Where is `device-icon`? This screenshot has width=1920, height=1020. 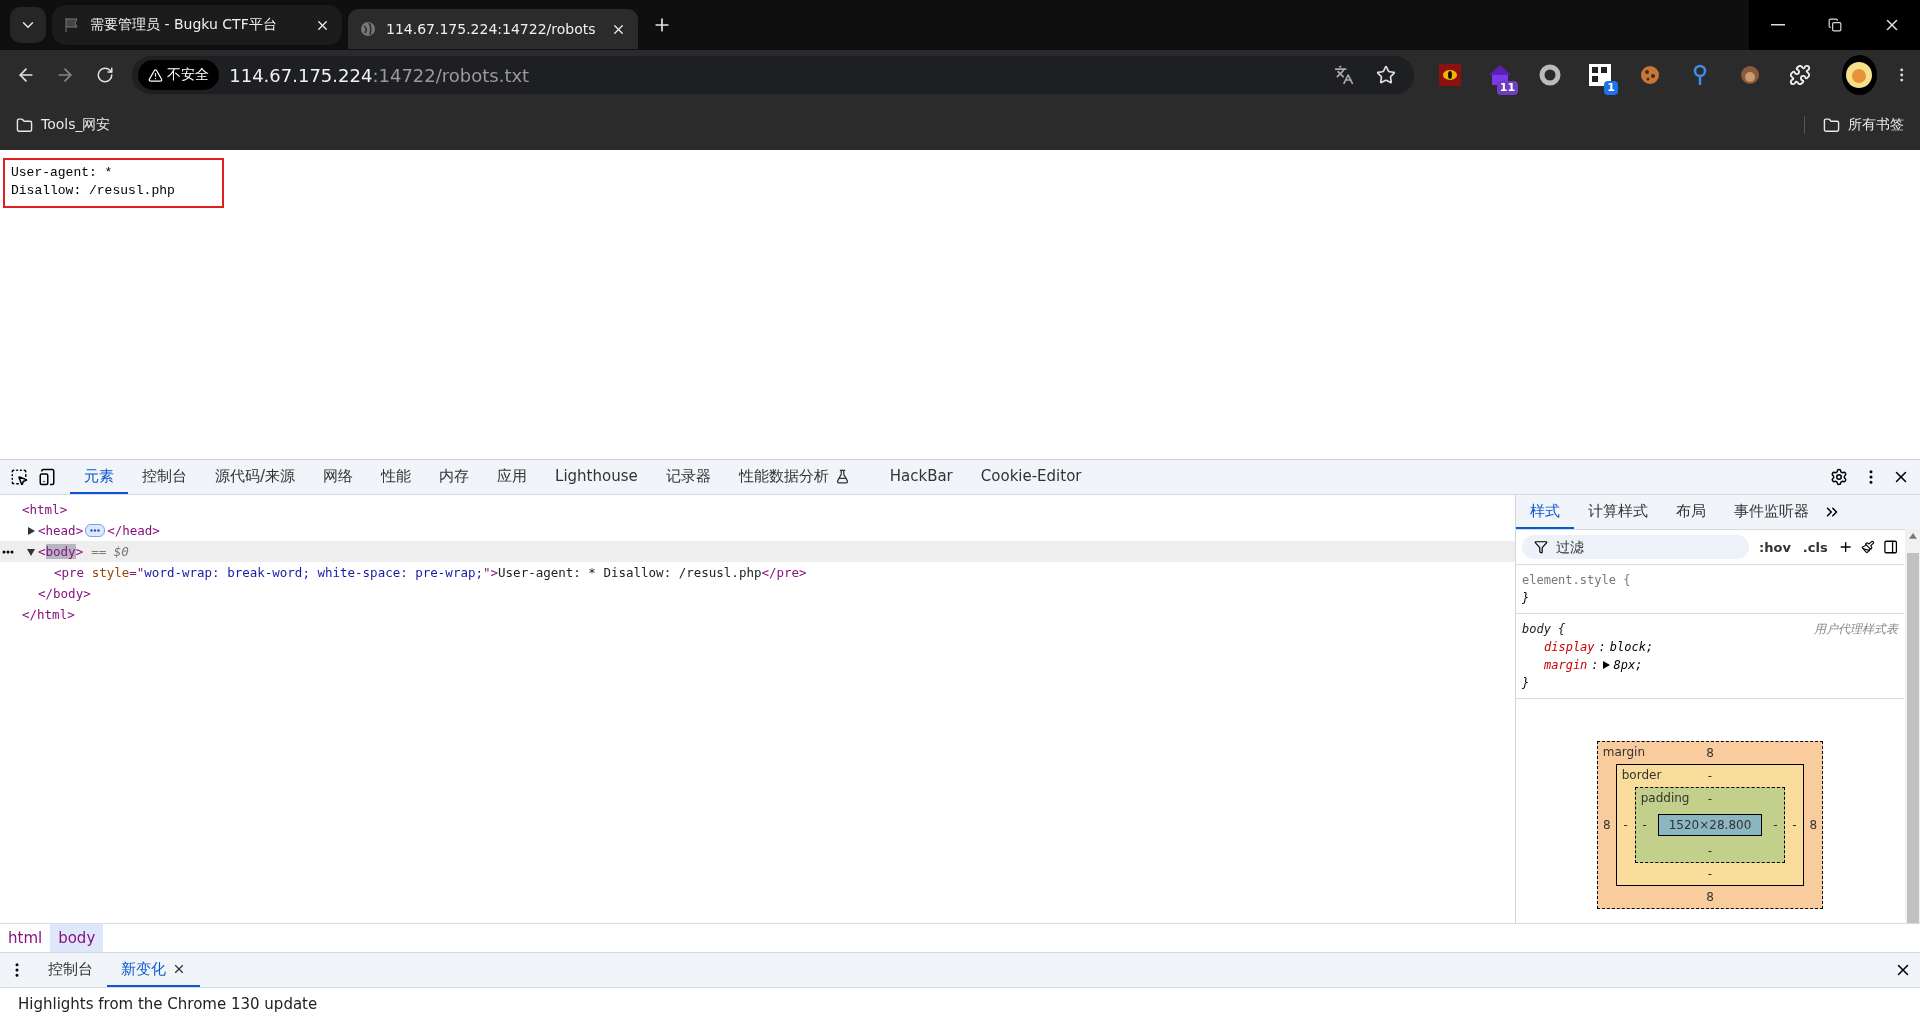 device-icon is located at coordinates (47, 477).